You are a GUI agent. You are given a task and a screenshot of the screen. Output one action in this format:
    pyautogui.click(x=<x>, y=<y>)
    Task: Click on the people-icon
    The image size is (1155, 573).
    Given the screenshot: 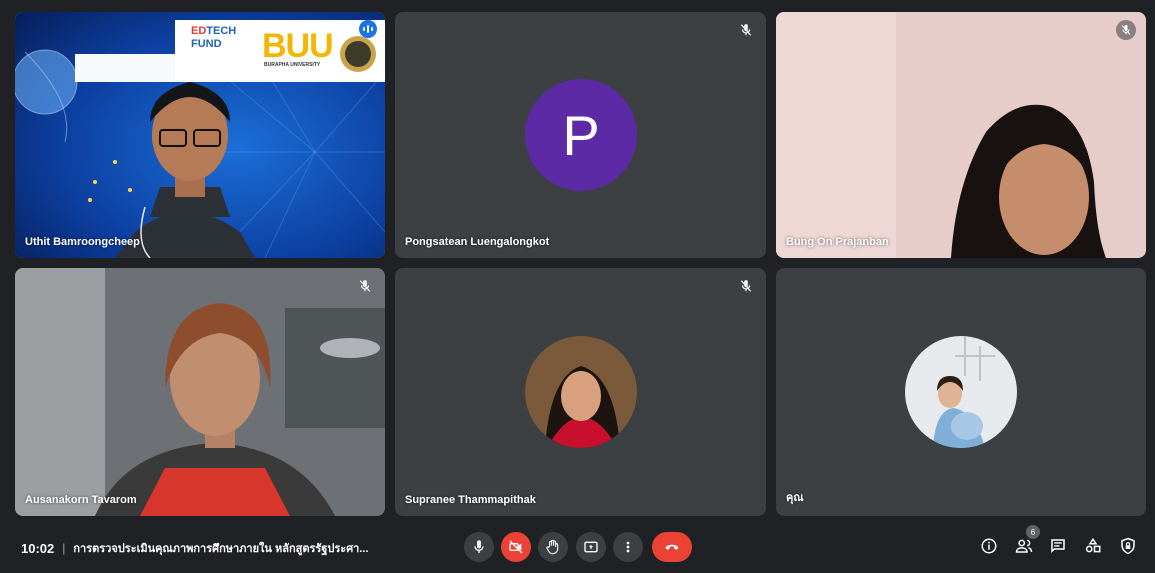 What is the action you would take?
    pyautogui.click(x=1024, y=546)
    